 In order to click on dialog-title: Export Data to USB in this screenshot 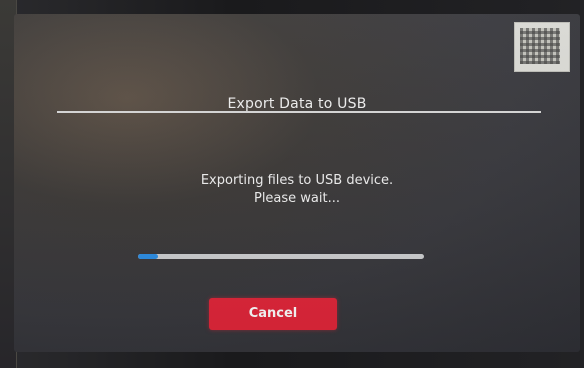, I will do `click(297, 104)`.